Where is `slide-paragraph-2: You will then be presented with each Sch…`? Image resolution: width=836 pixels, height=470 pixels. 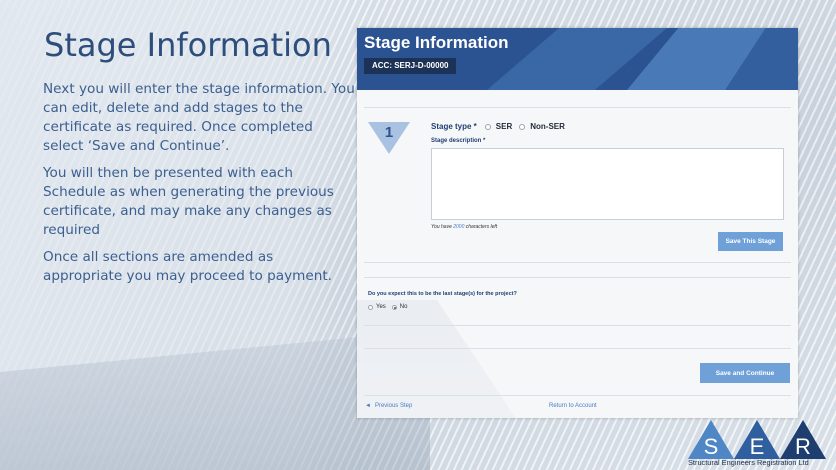
slide-paragraph-2: You will then be presented with each Sch… is located at coordinates (188, 201).